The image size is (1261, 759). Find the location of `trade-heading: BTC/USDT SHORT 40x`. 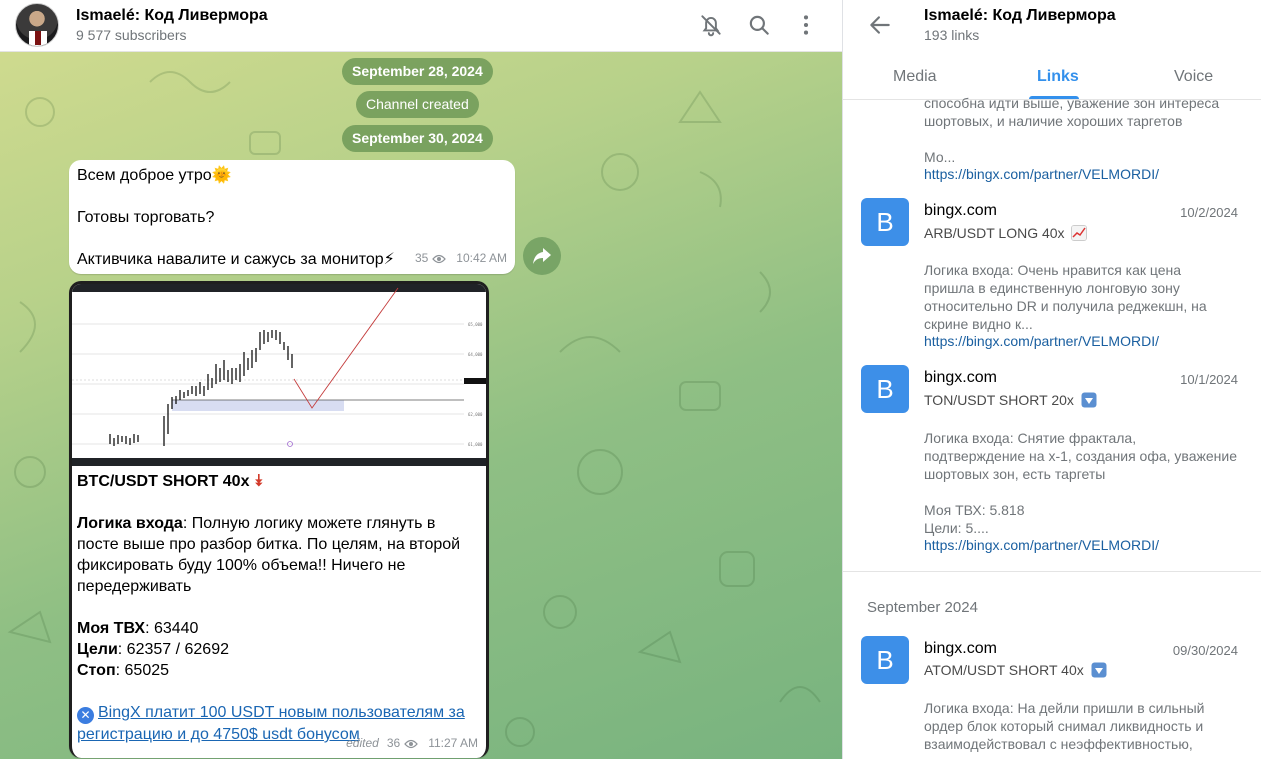

trade-heading: BTC/USDT SHORT 40x is located at coordinates (163, 481).